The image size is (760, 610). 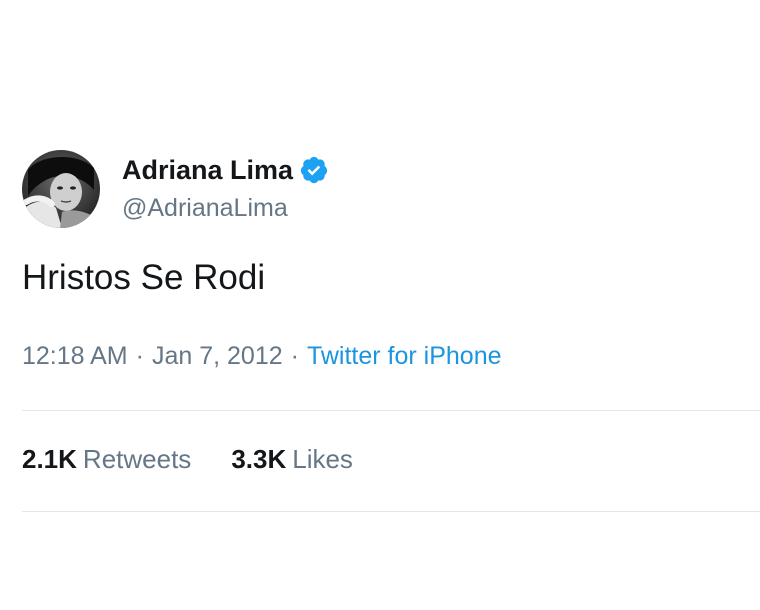 I want to click on avatar, so click(x=61, y=189).